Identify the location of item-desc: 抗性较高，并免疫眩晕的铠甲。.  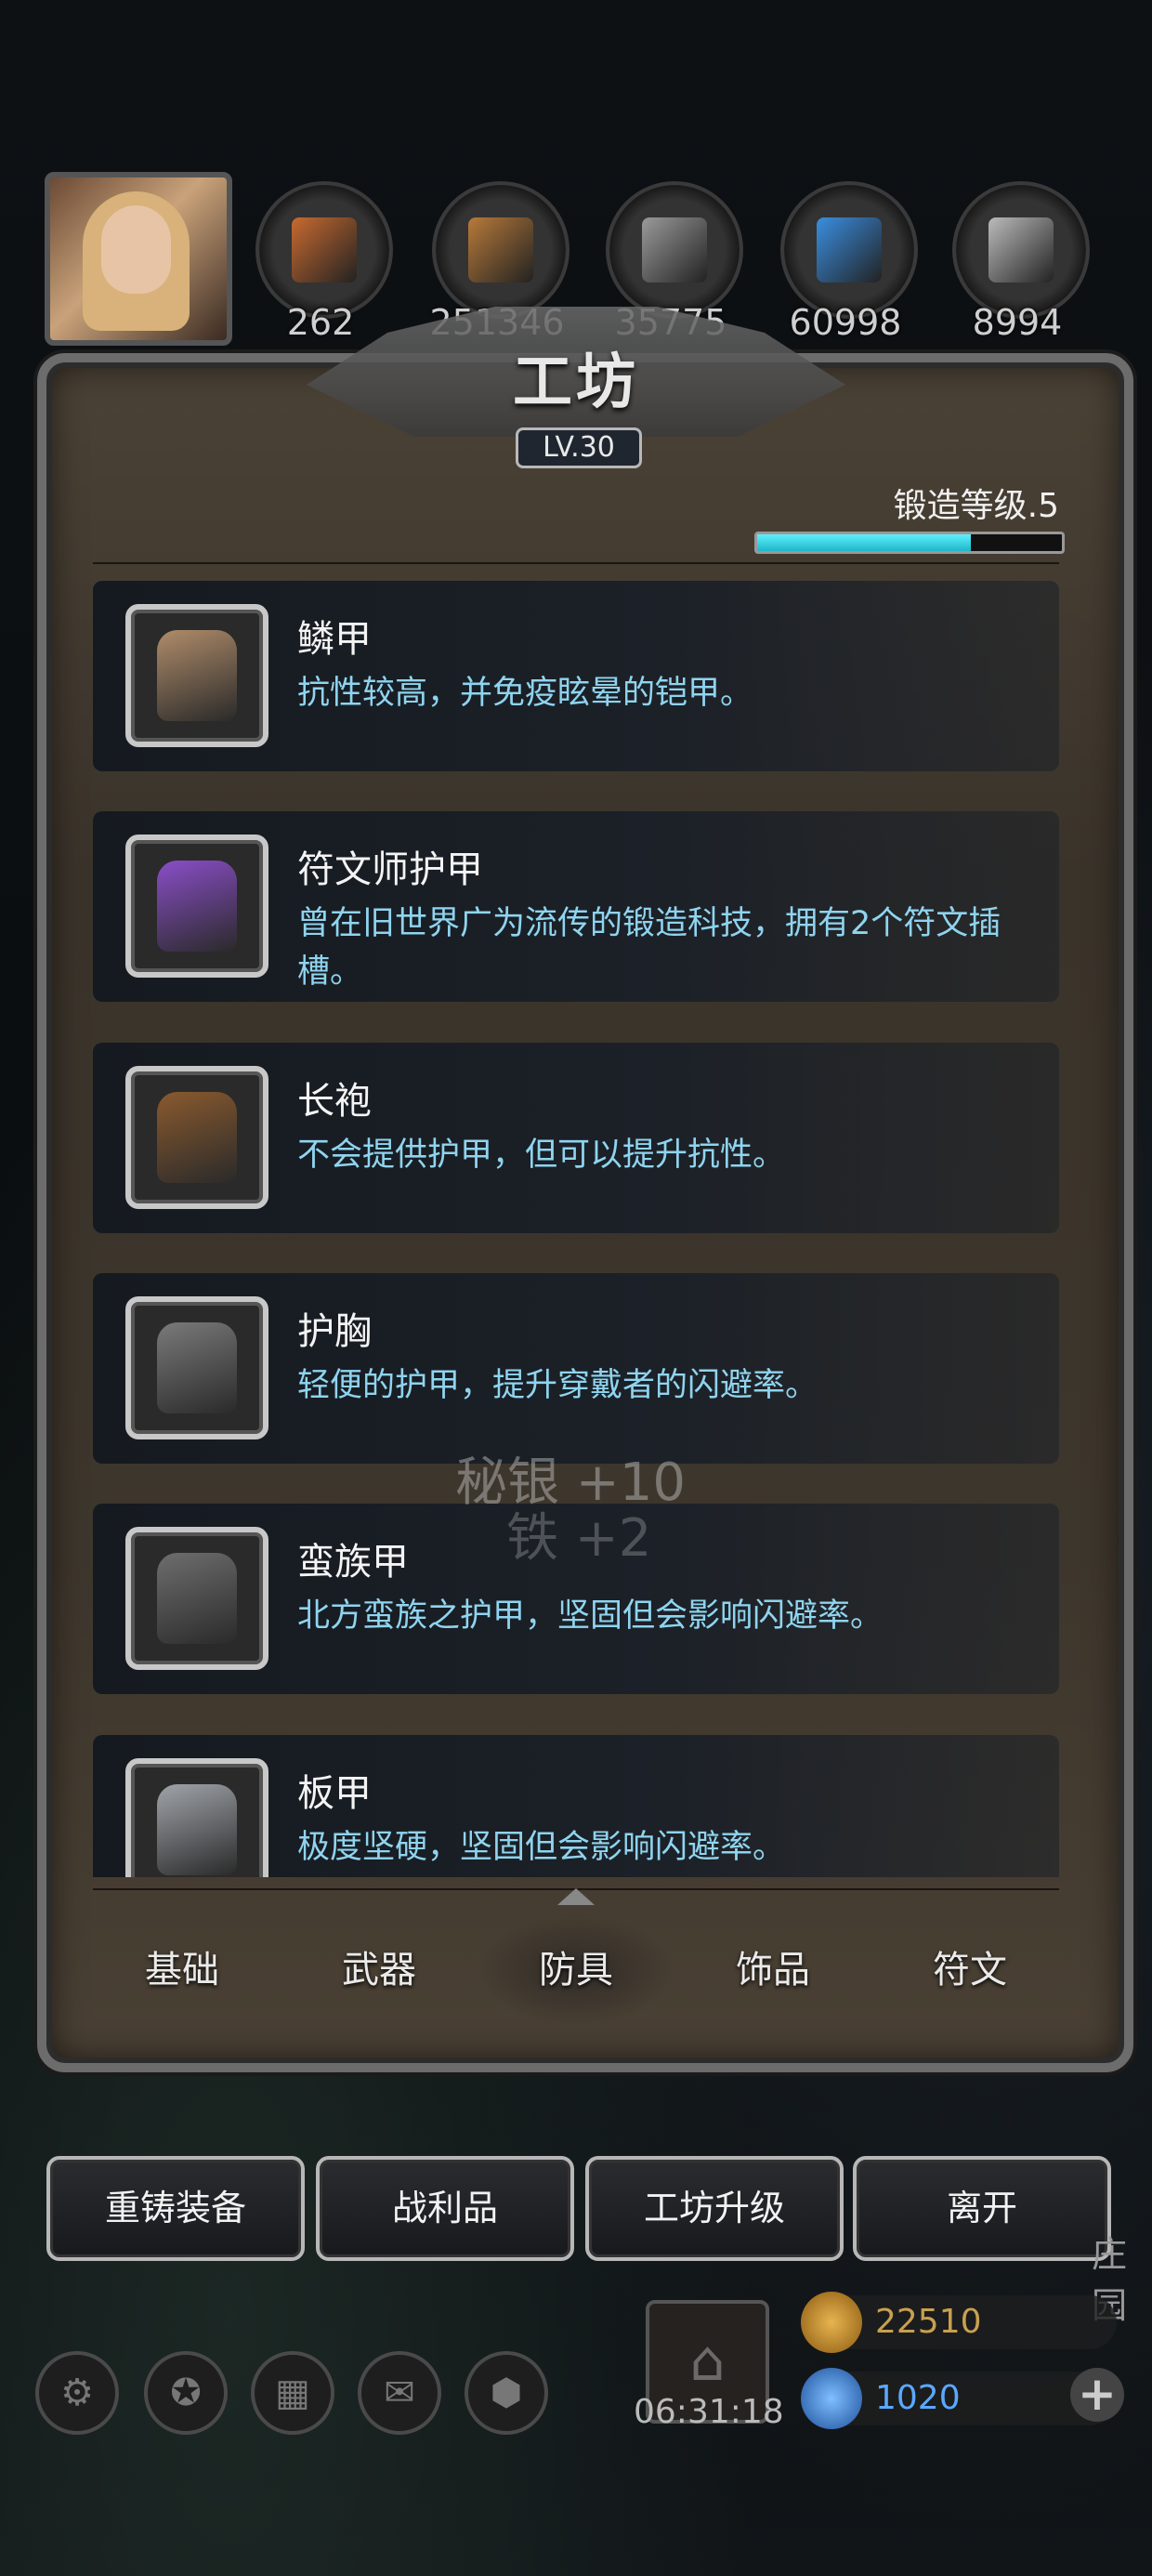
(525, 693).